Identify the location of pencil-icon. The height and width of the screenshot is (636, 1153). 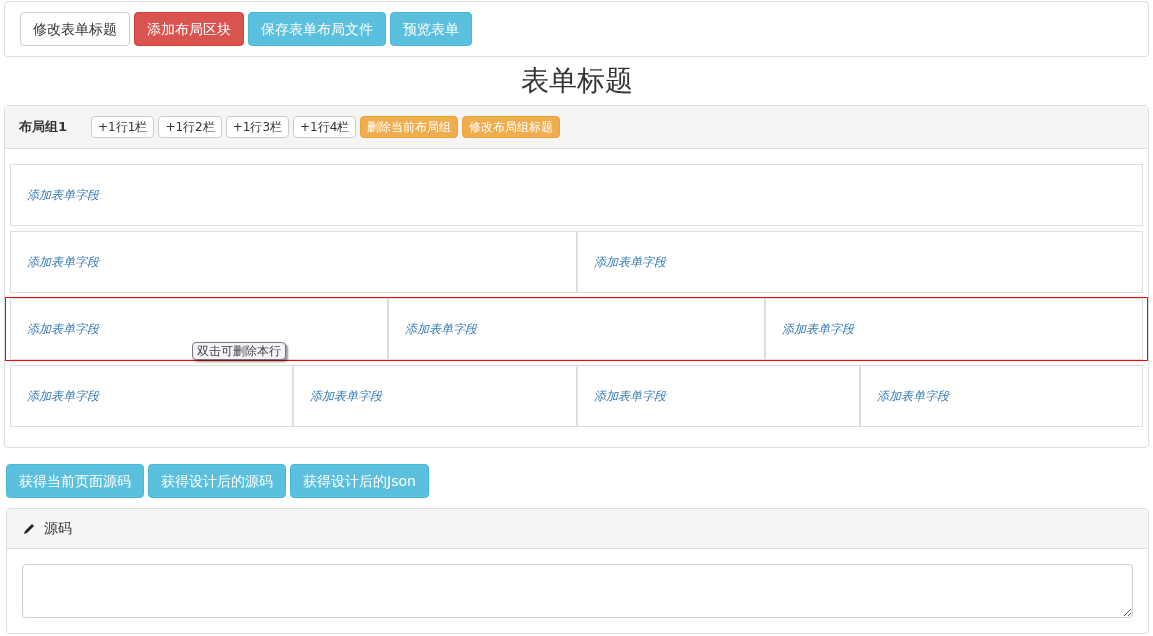
(29, 528).